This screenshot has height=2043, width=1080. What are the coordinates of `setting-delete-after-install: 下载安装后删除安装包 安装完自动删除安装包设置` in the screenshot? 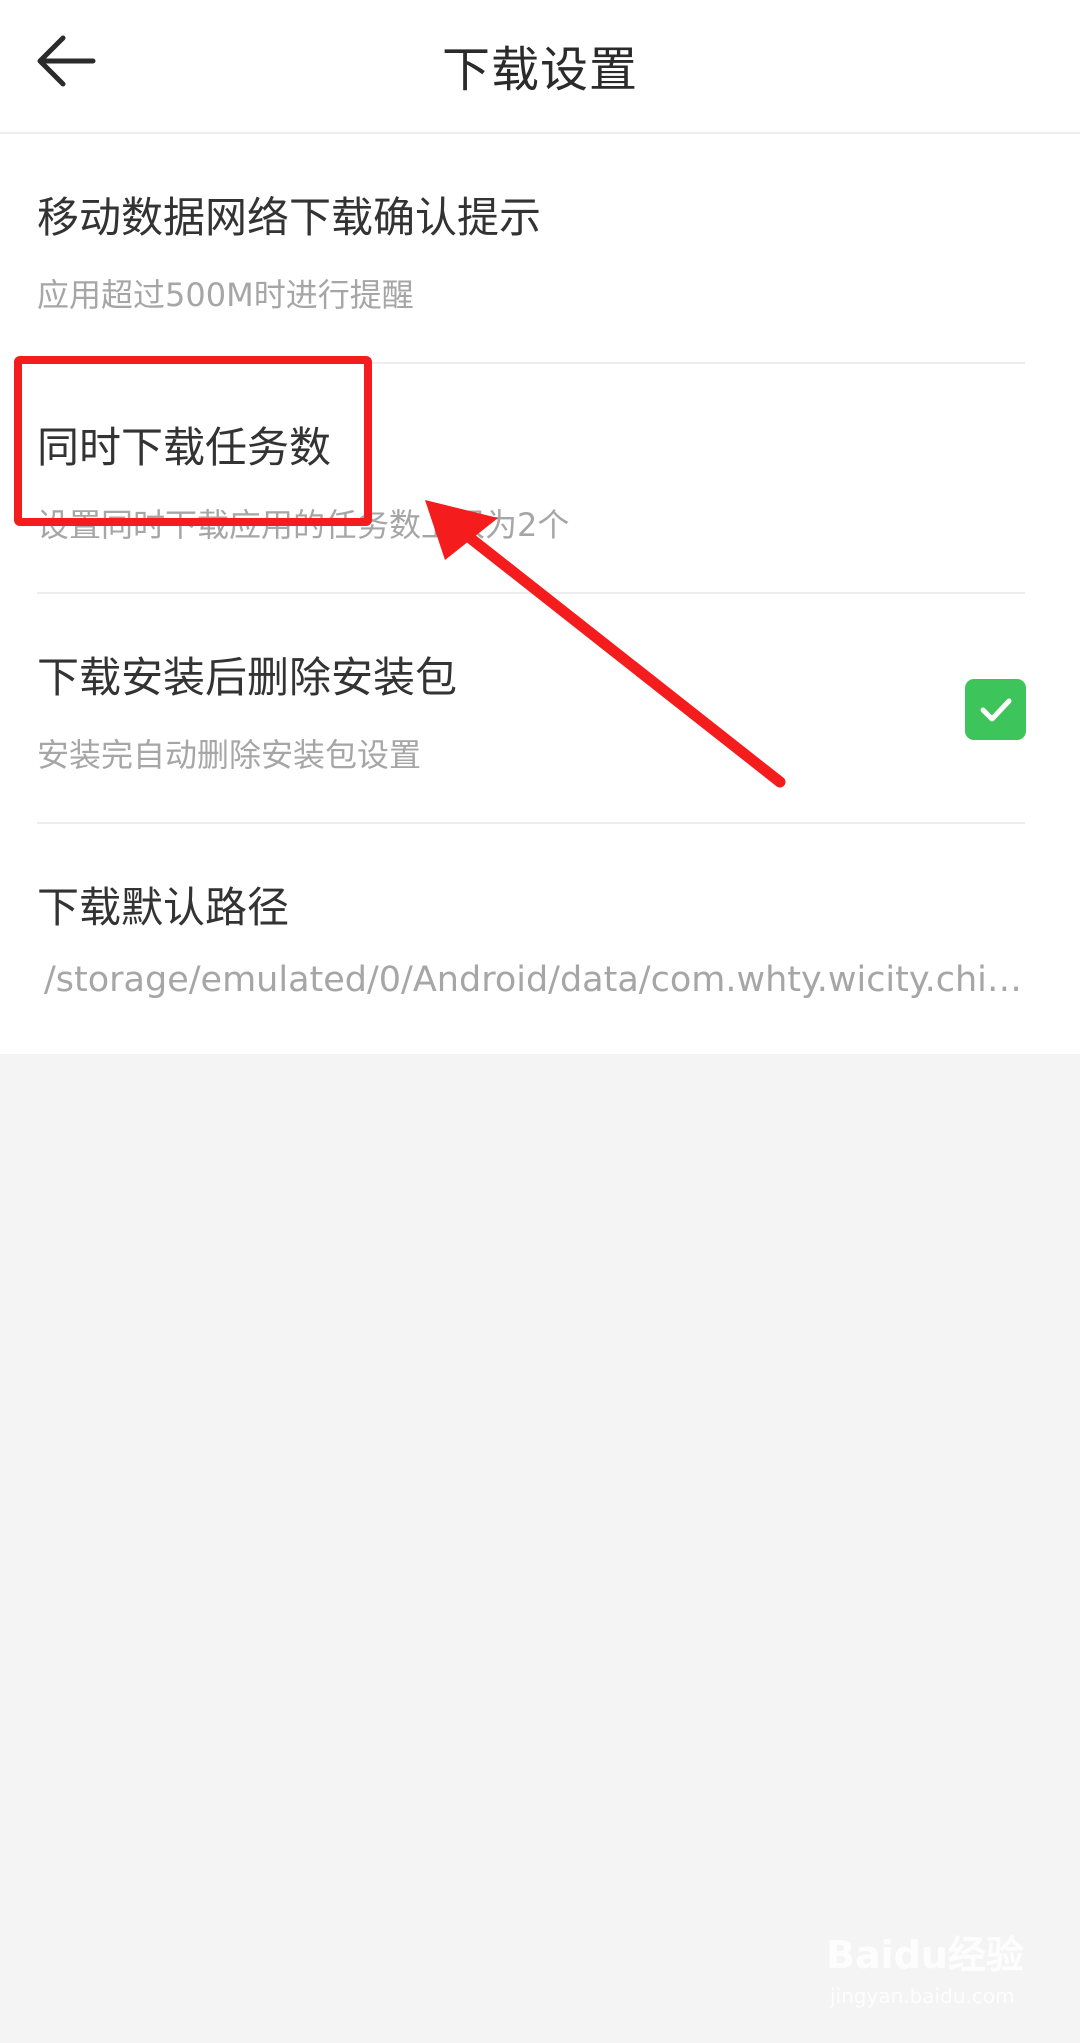 It's located at (540, 709).